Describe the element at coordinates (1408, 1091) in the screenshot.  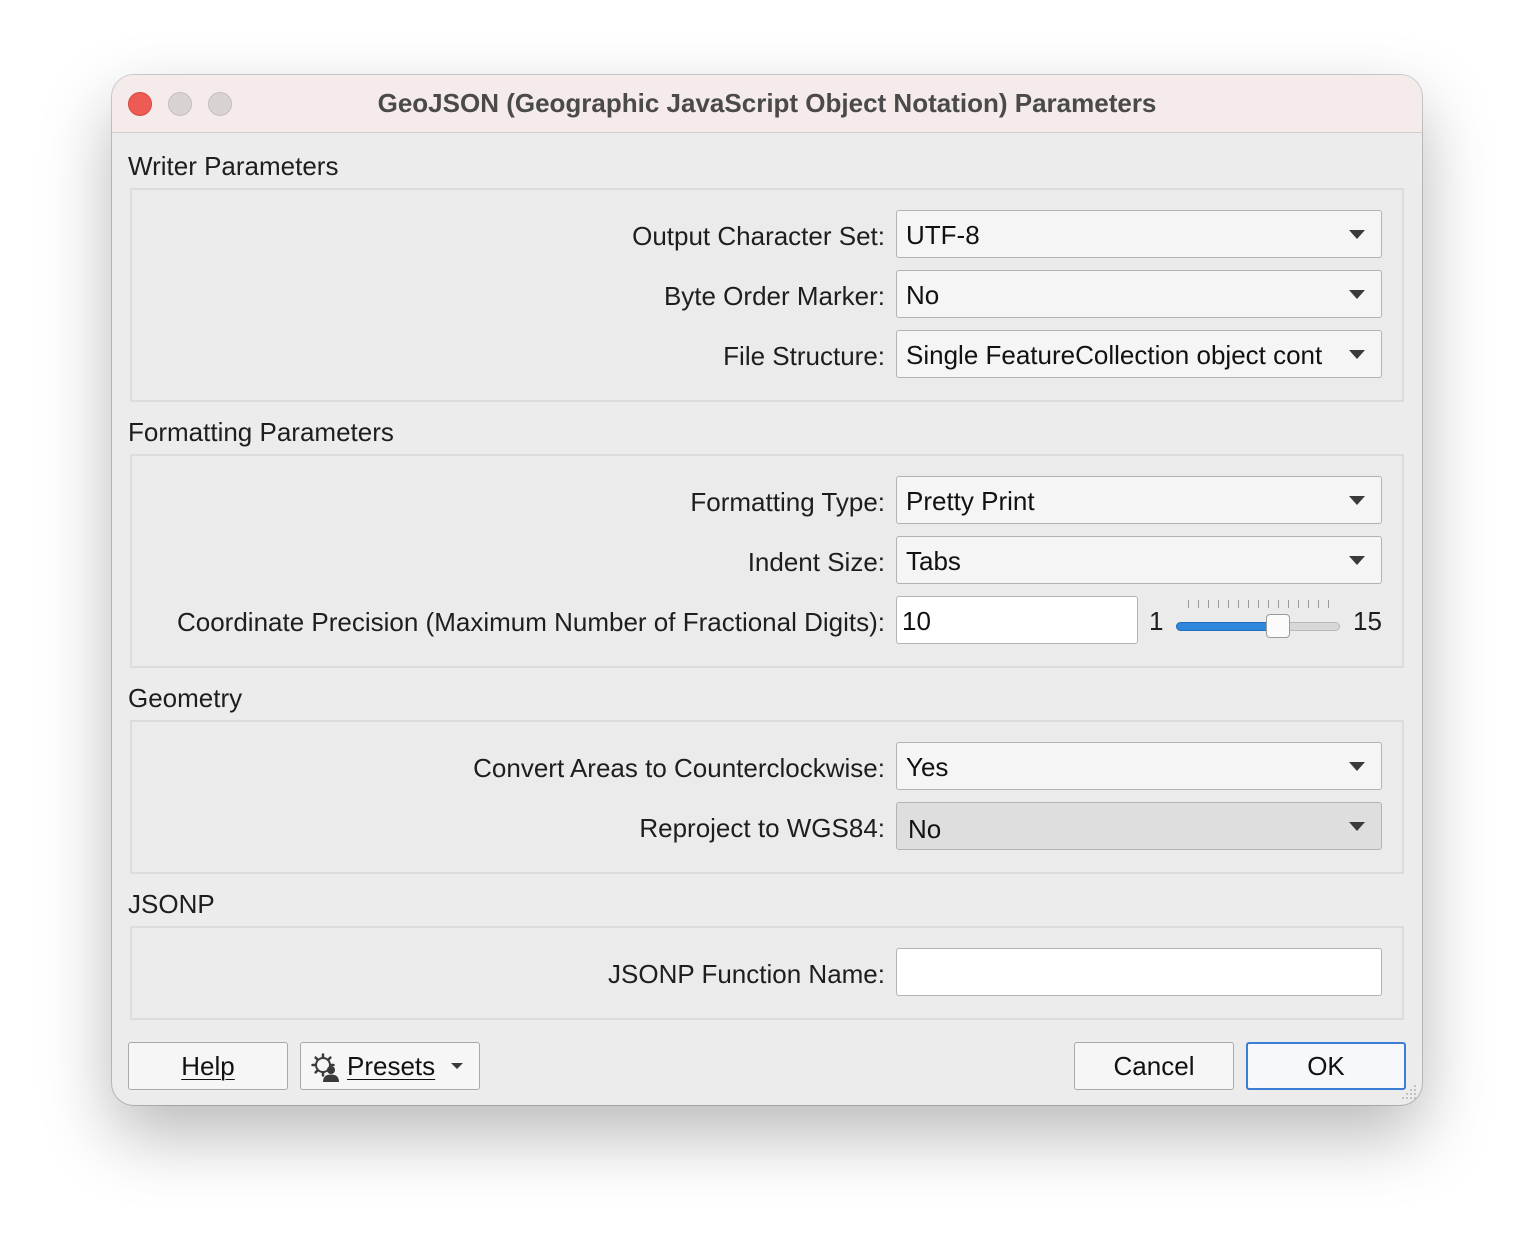
I see `resize-grip-icon` at that location.